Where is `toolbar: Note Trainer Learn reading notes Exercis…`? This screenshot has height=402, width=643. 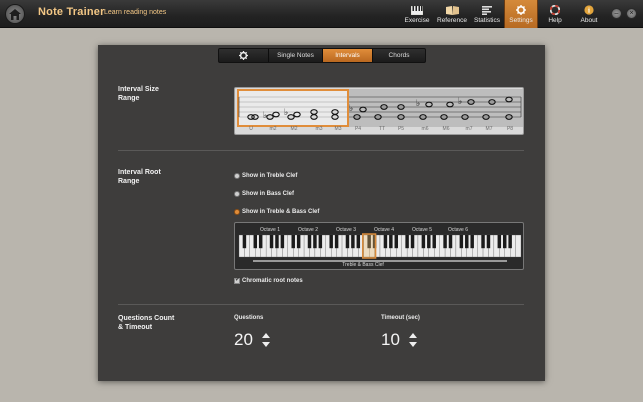
toolbar: Note Trainer Learn reading notes Exercis… is located at coordinates (321, 14).